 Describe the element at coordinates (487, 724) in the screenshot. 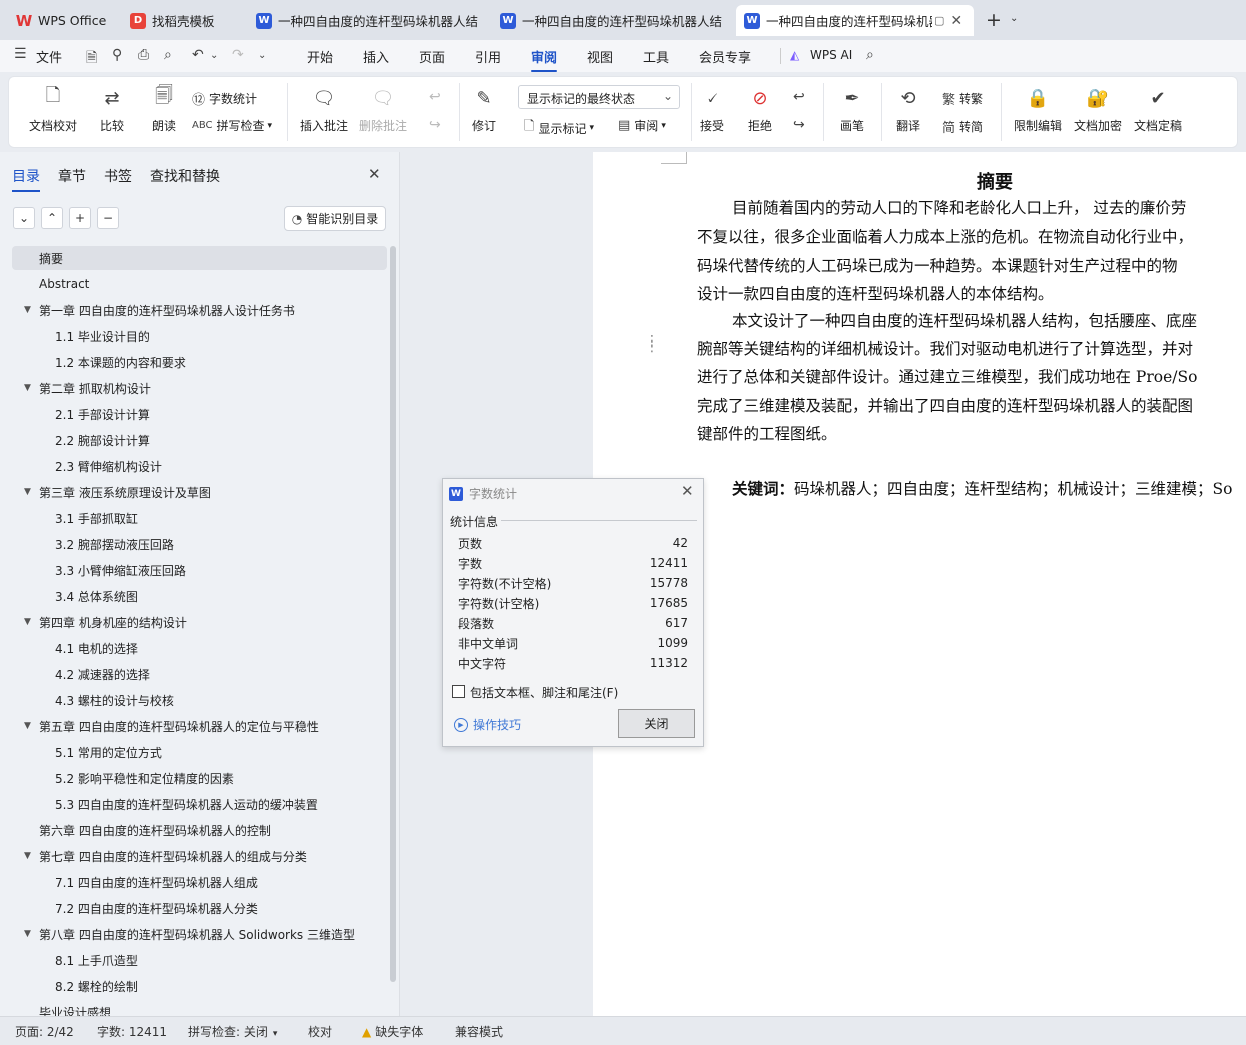

I see `tips-link: ▶ 操作技巧` at that location.